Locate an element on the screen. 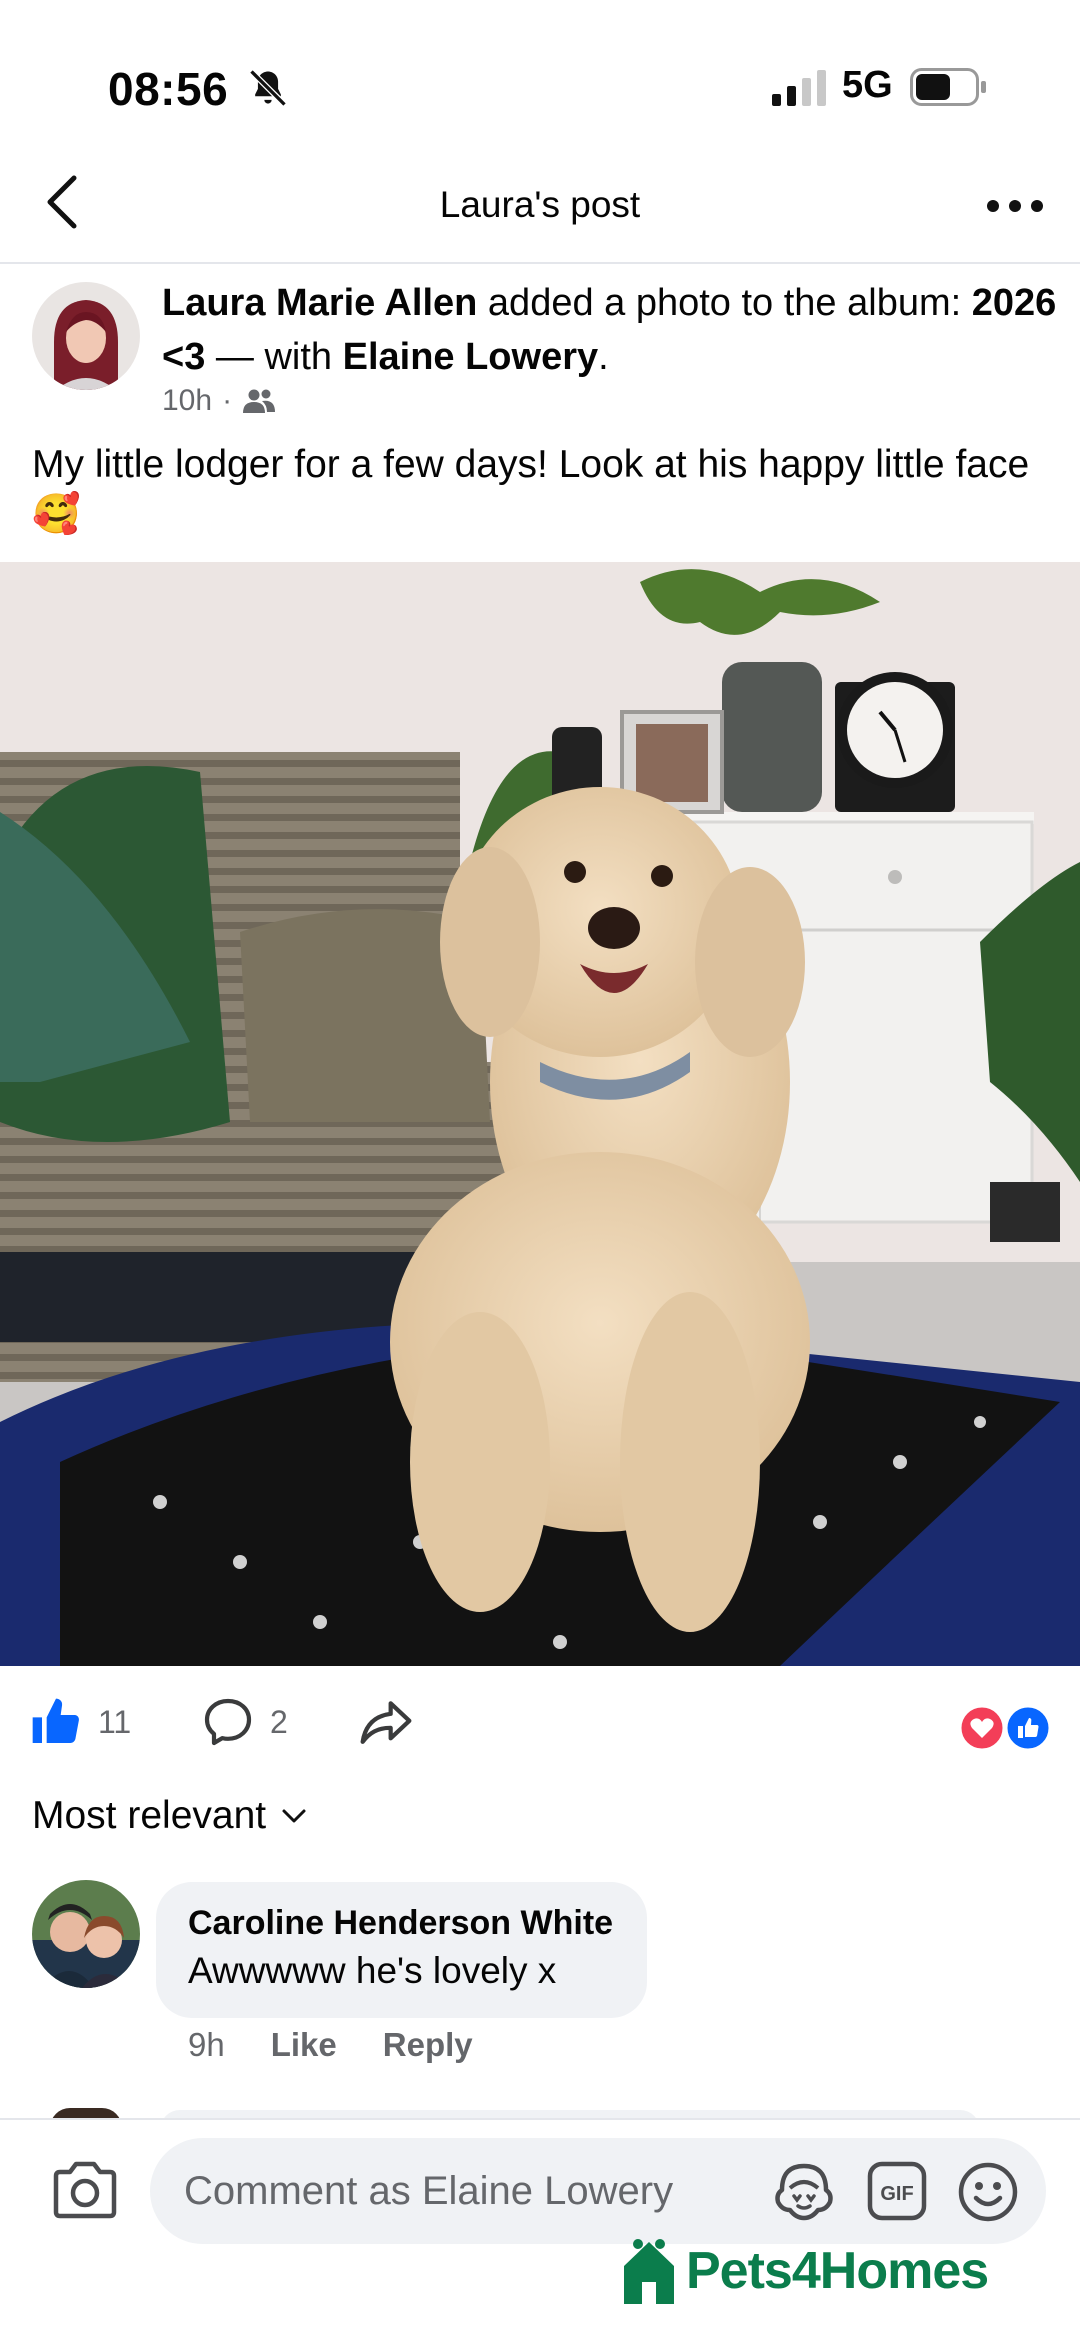 This screenshot has height=2351, width=1080. tagged-user: Elaine Lowery is located at coordinates (471, 357).